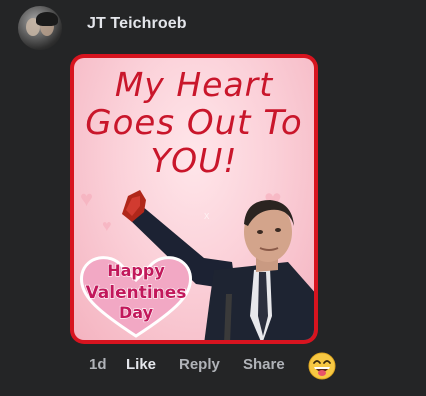 The width and height of the screenshot is (426, 396). What do you see at coordinates (136, 312) in the screenshot?
I see `badge-line-day: Day` at bounding box center [136, 312].